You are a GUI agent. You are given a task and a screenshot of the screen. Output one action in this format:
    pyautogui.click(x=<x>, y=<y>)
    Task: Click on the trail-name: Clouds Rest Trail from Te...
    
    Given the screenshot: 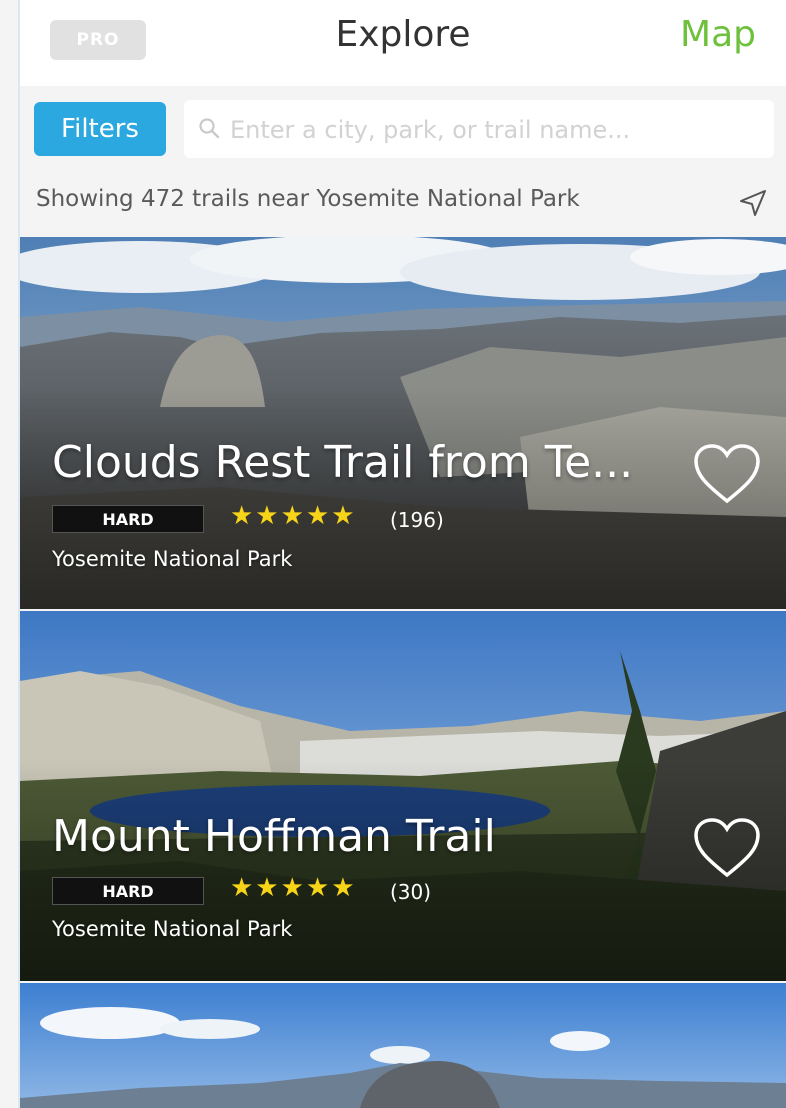 What is the action you would take?
    pyautogui.click(x=343, y=462)
    